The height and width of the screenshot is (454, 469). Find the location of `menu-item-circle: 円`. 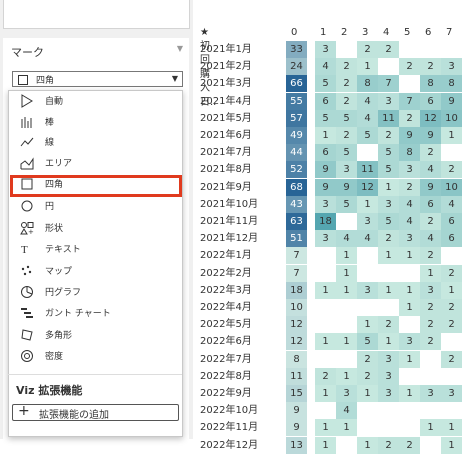

menu-item-circle: 円 is located at coordinates (95, 207).